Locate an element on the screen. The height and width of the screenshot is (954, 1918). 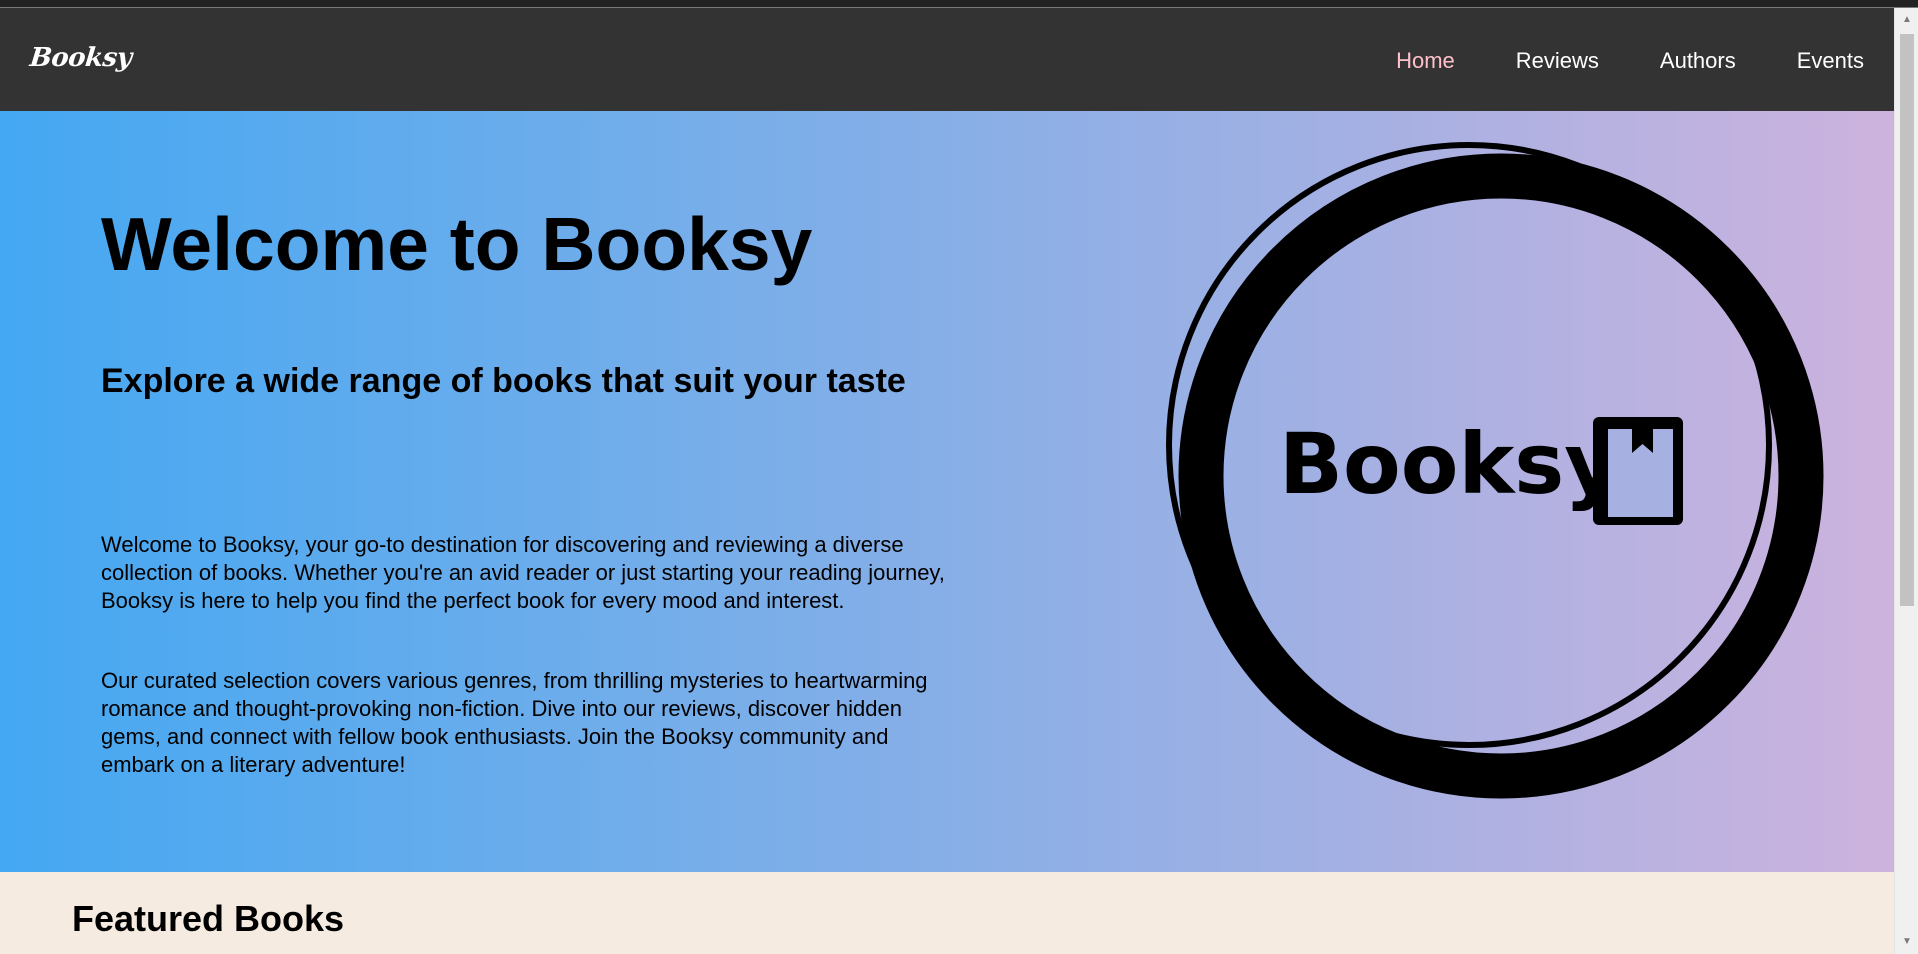
nav-link-reviews: Reviews is located at coordinates (1557, 61).